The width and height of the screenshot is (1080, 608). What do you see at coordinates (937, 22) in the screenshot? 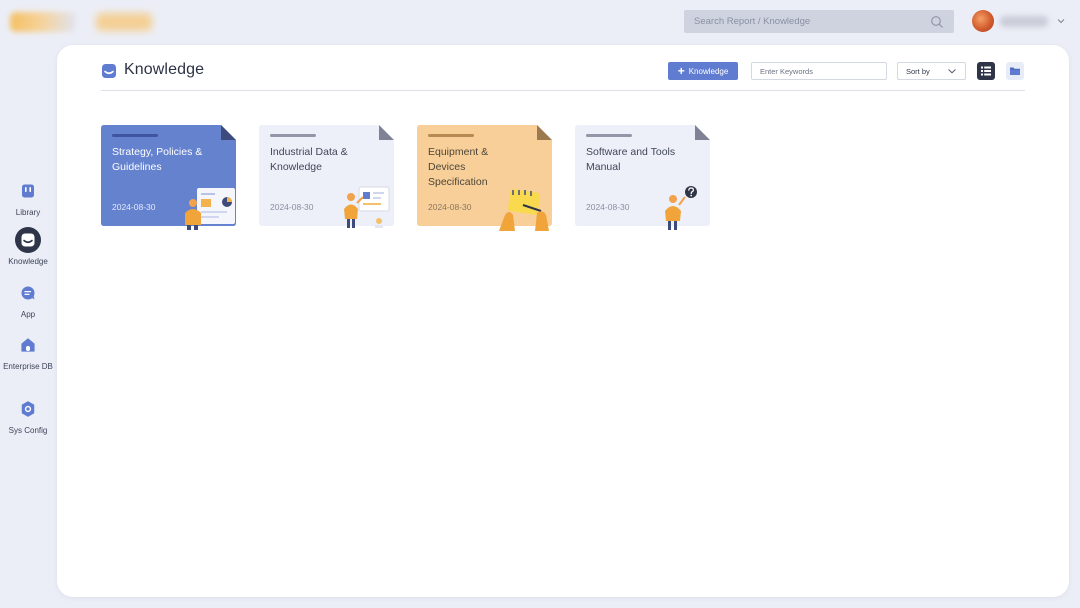
I see `search-icon` at bounding box center [937, 22].